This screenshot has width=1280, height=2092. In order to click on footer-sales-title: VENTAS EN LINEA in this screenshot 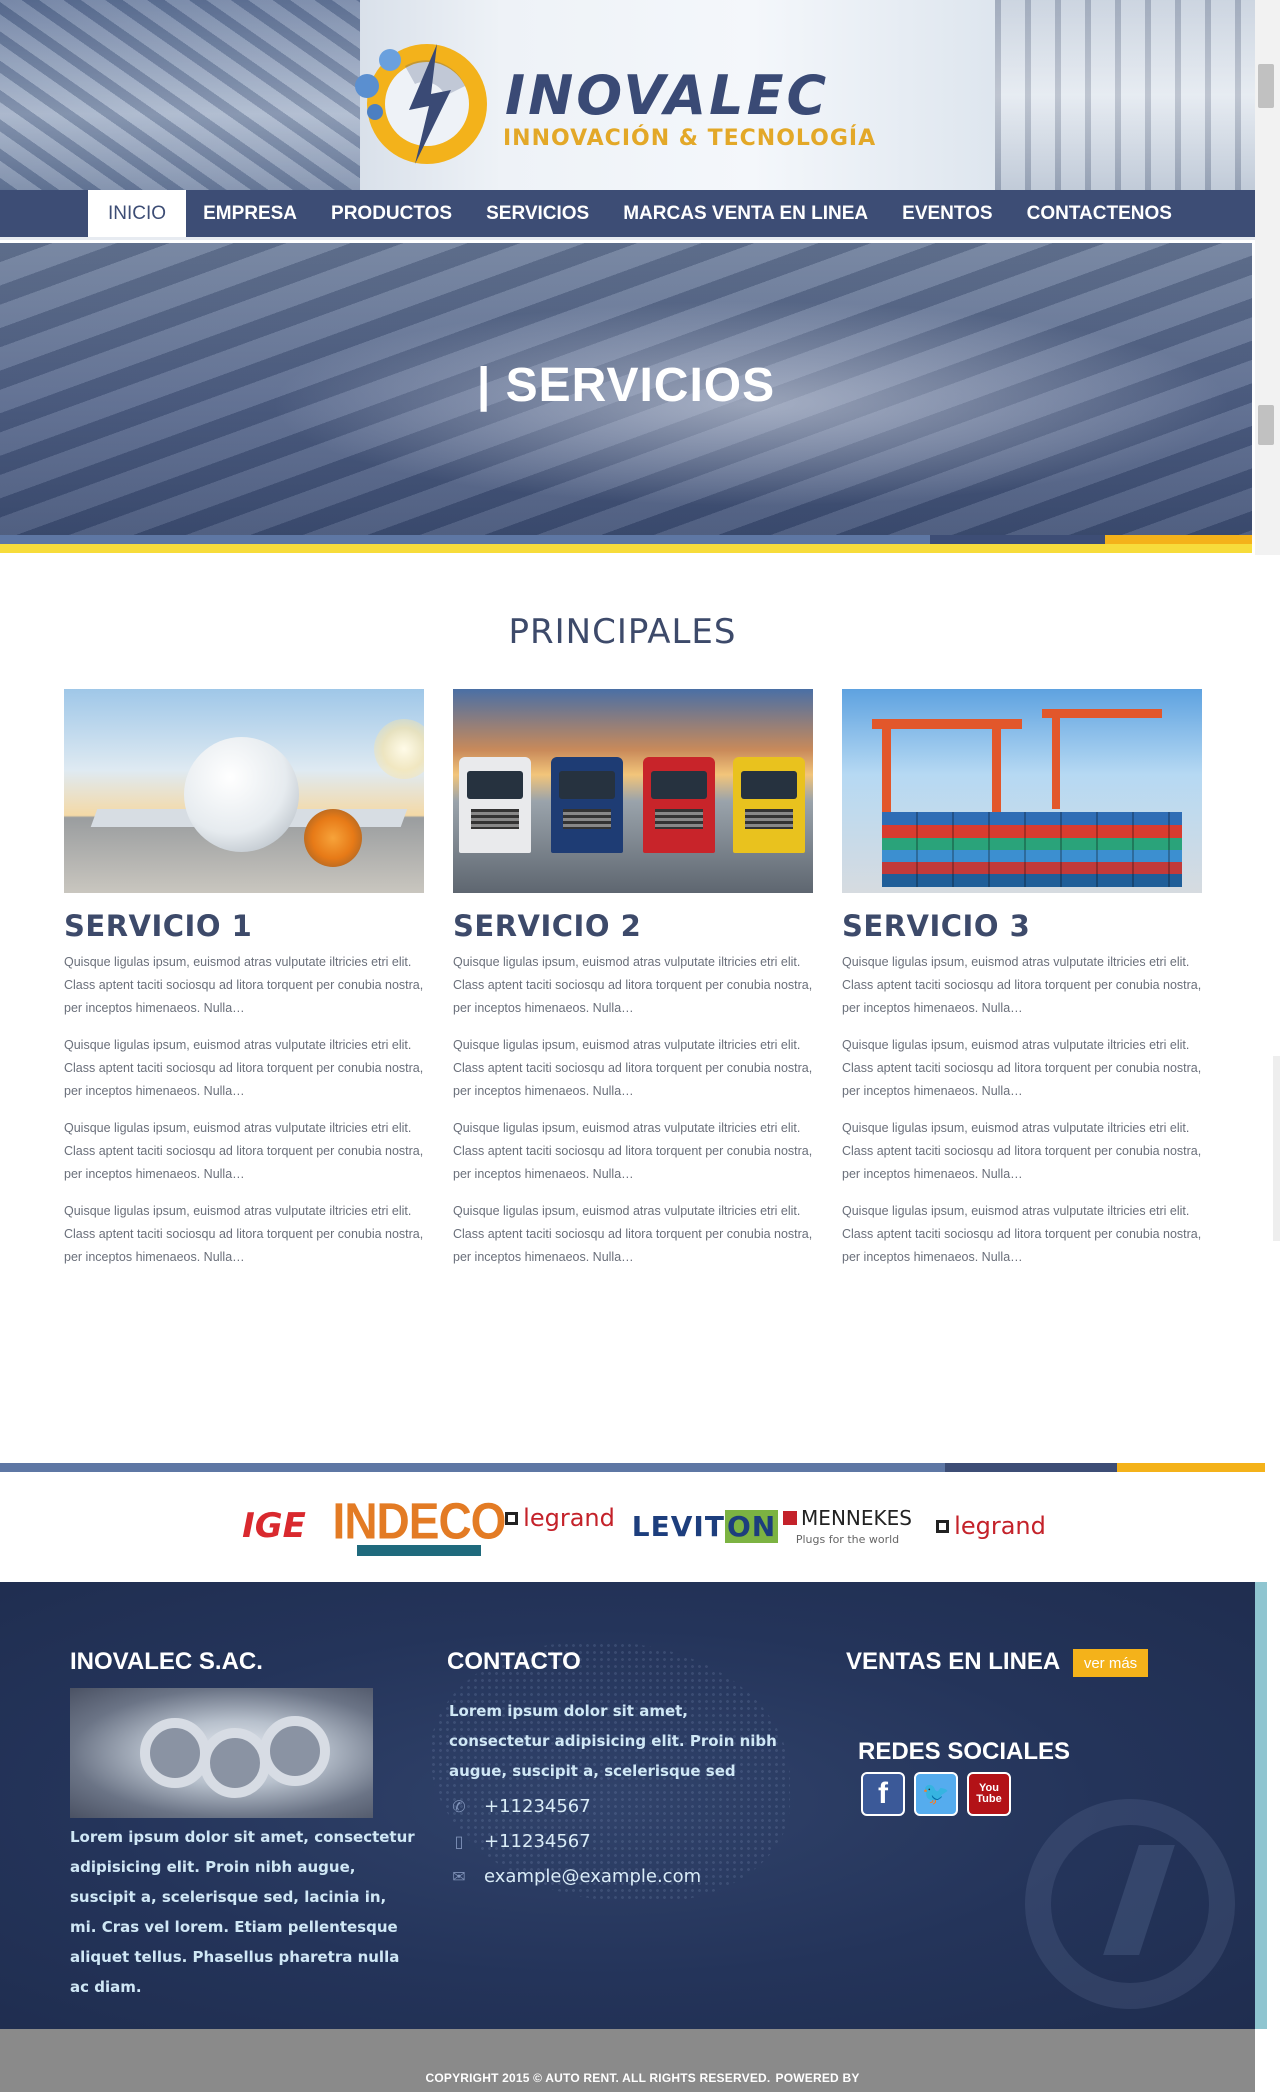, I will do `click(953, 1661)`.